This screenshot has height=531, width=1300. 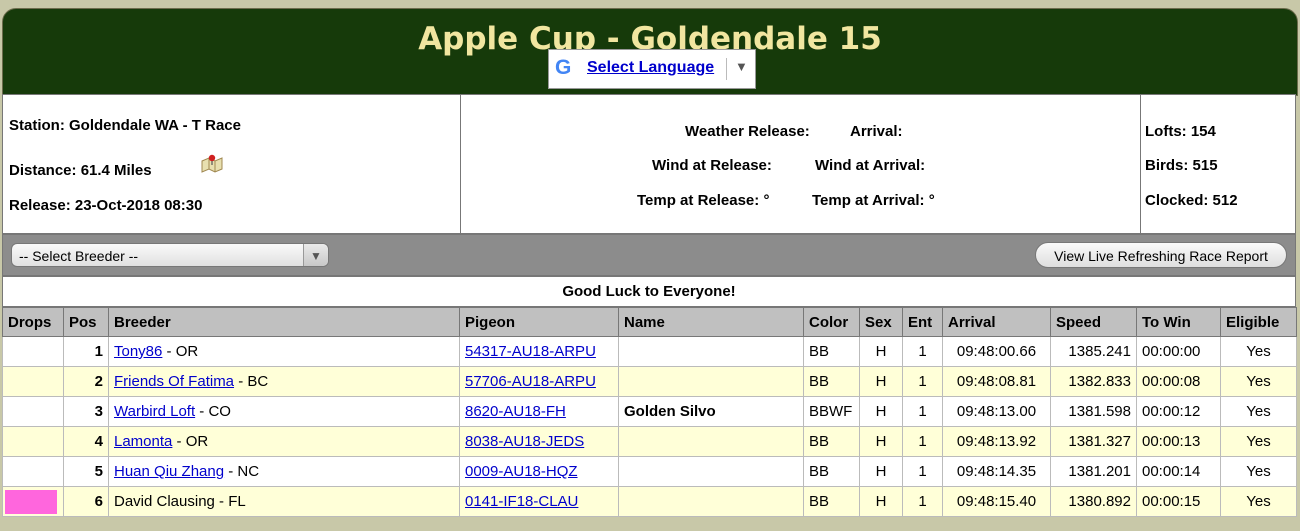 What do you see at coordinates (1178, 501) in the screenshot?
I see `to-win-cell: 00:00:15` at bounding box center [1178, 501].